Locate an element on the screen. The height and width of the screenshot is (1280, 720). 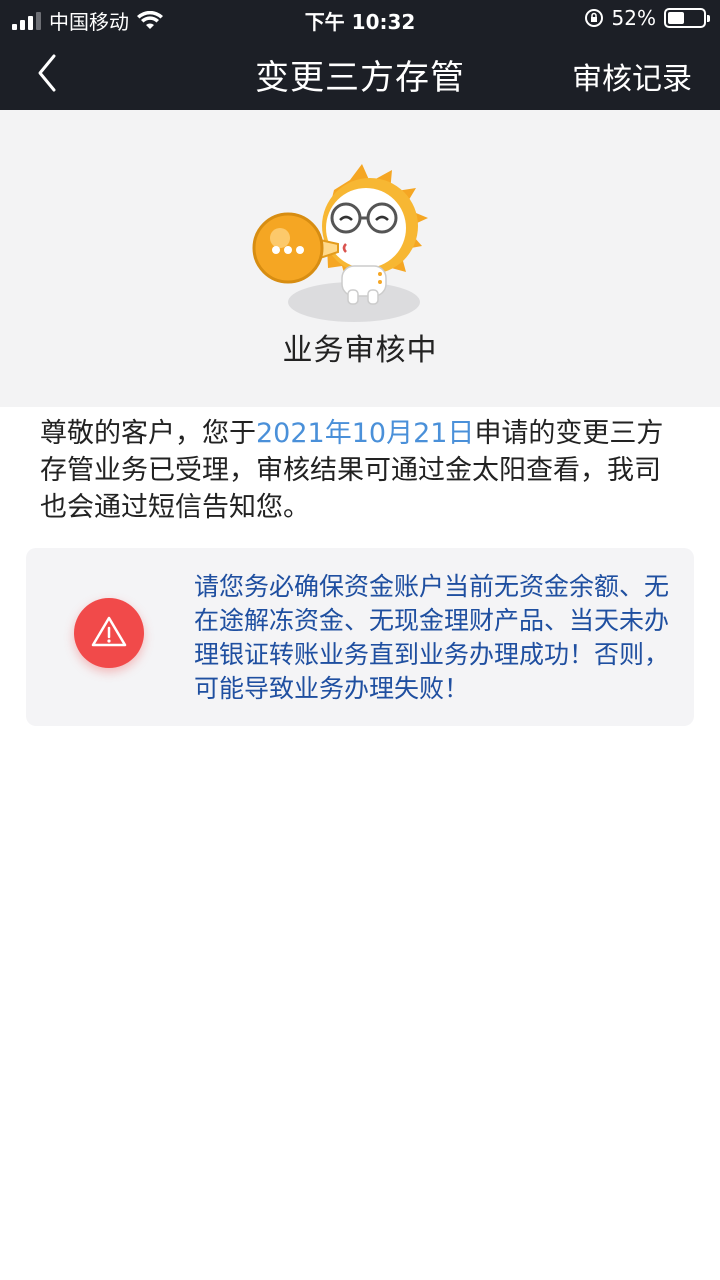
battery-percent: 52% is located at coordinates (633, 18).